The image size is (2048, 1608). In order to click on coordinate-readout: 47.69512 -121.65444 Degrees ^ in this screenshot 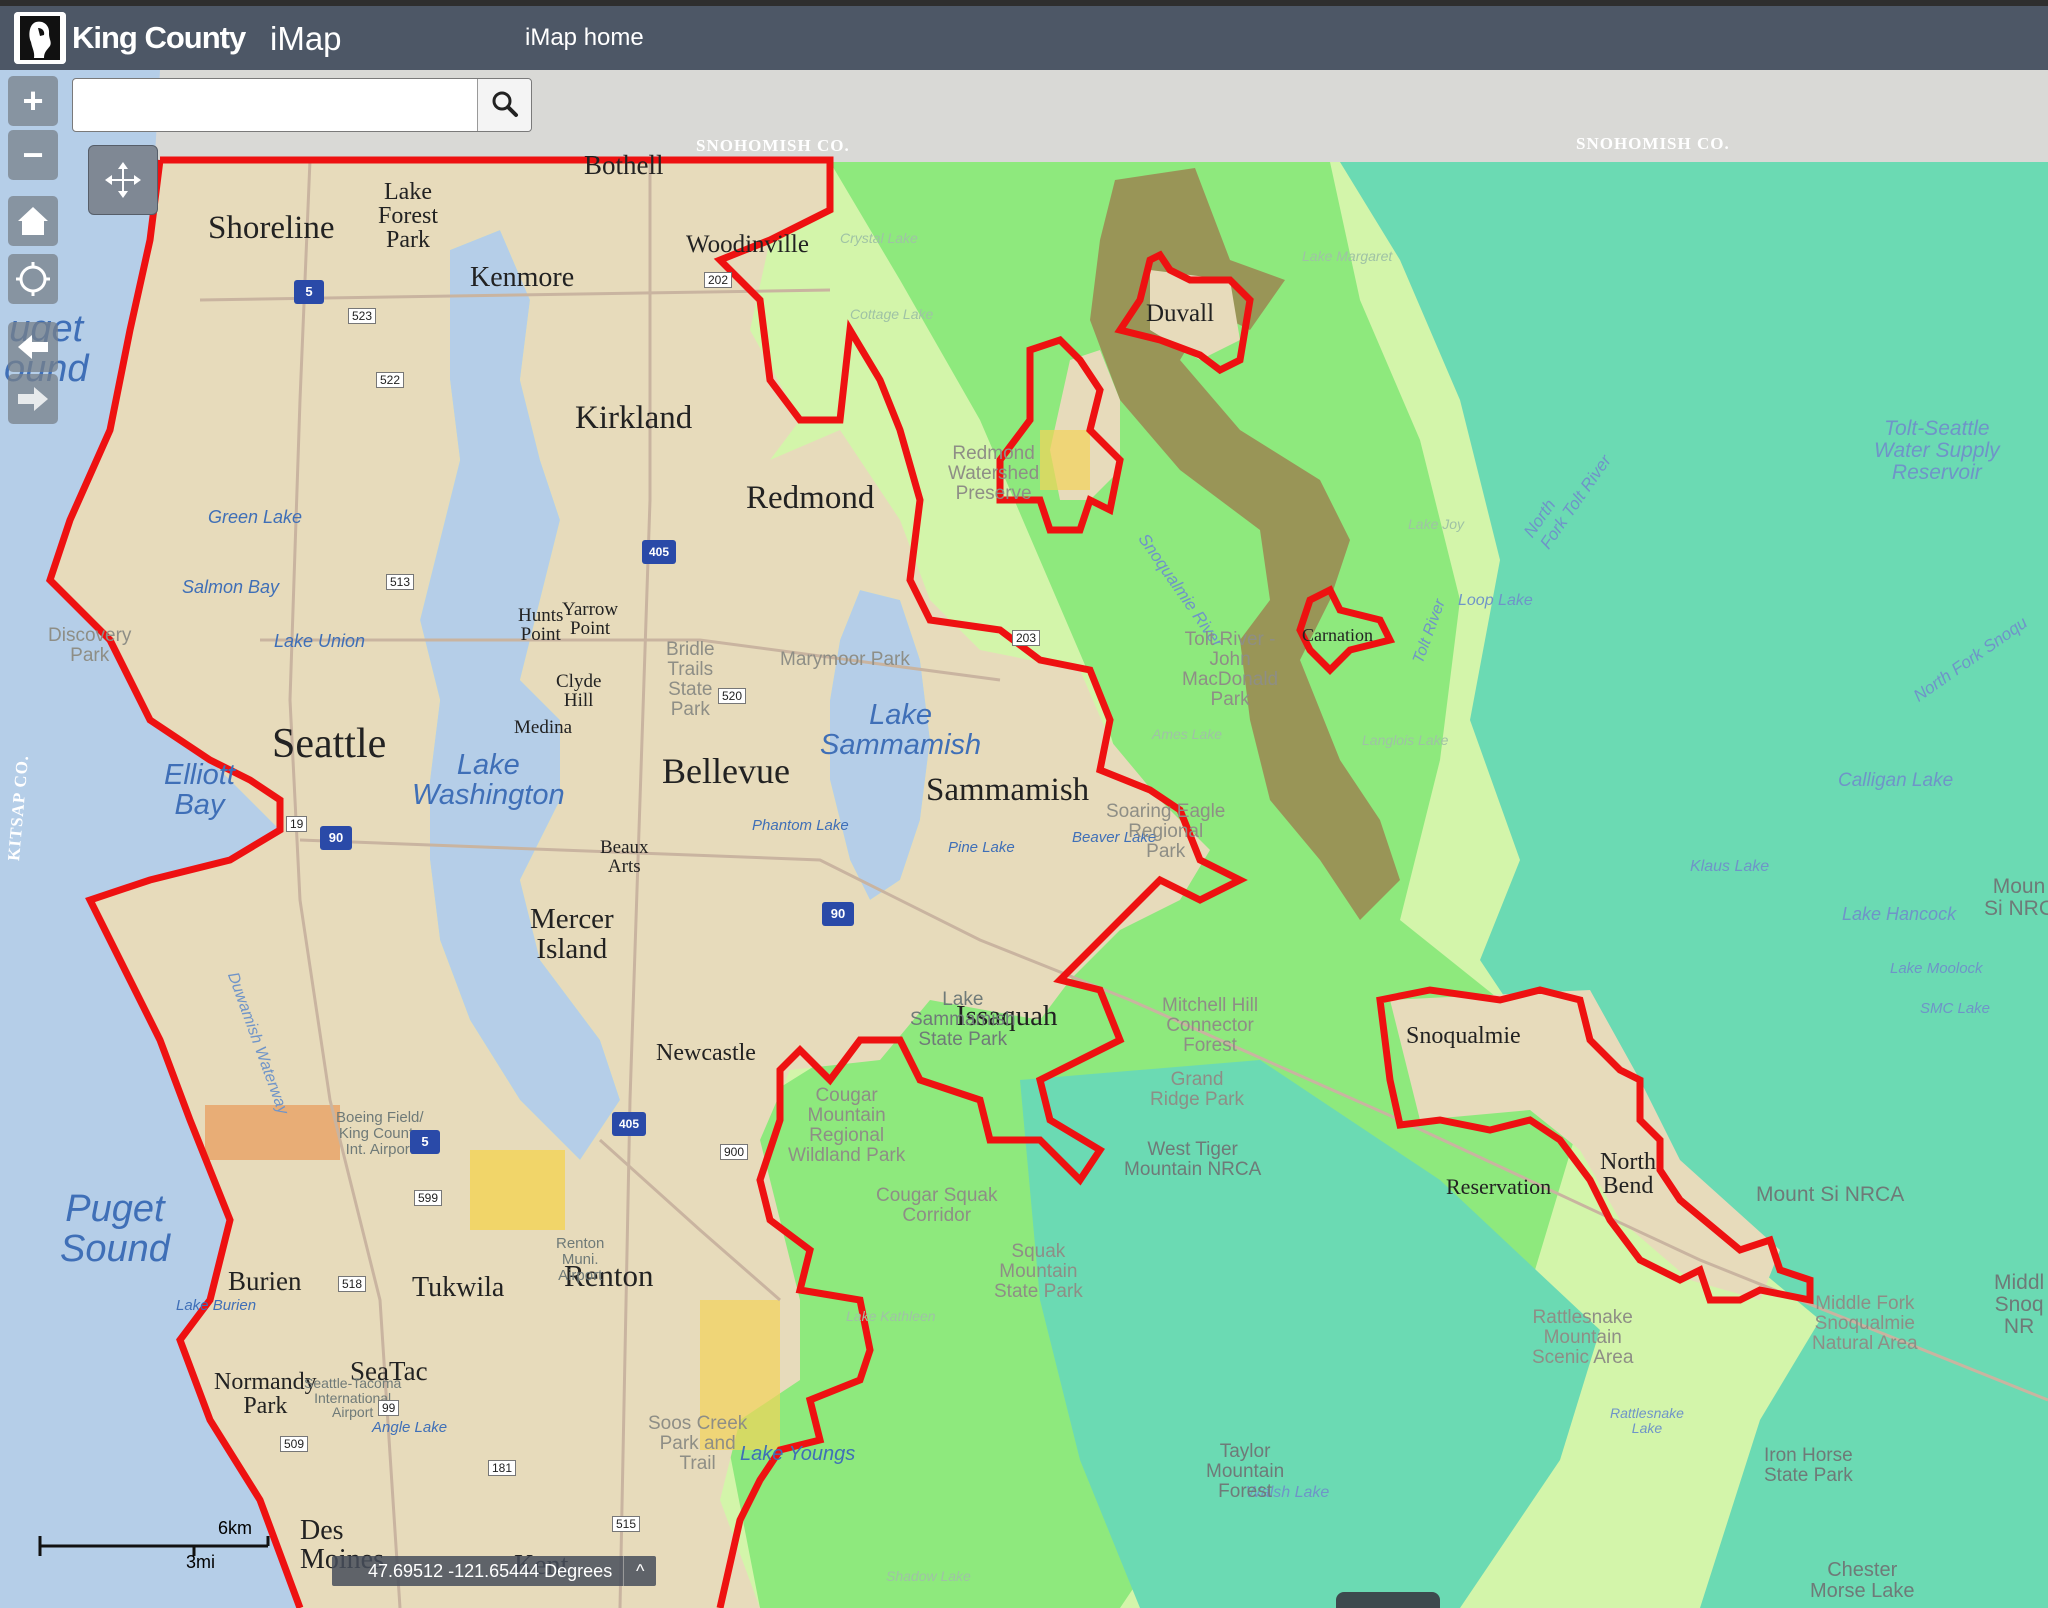, I will do `click(494, 1571)`.